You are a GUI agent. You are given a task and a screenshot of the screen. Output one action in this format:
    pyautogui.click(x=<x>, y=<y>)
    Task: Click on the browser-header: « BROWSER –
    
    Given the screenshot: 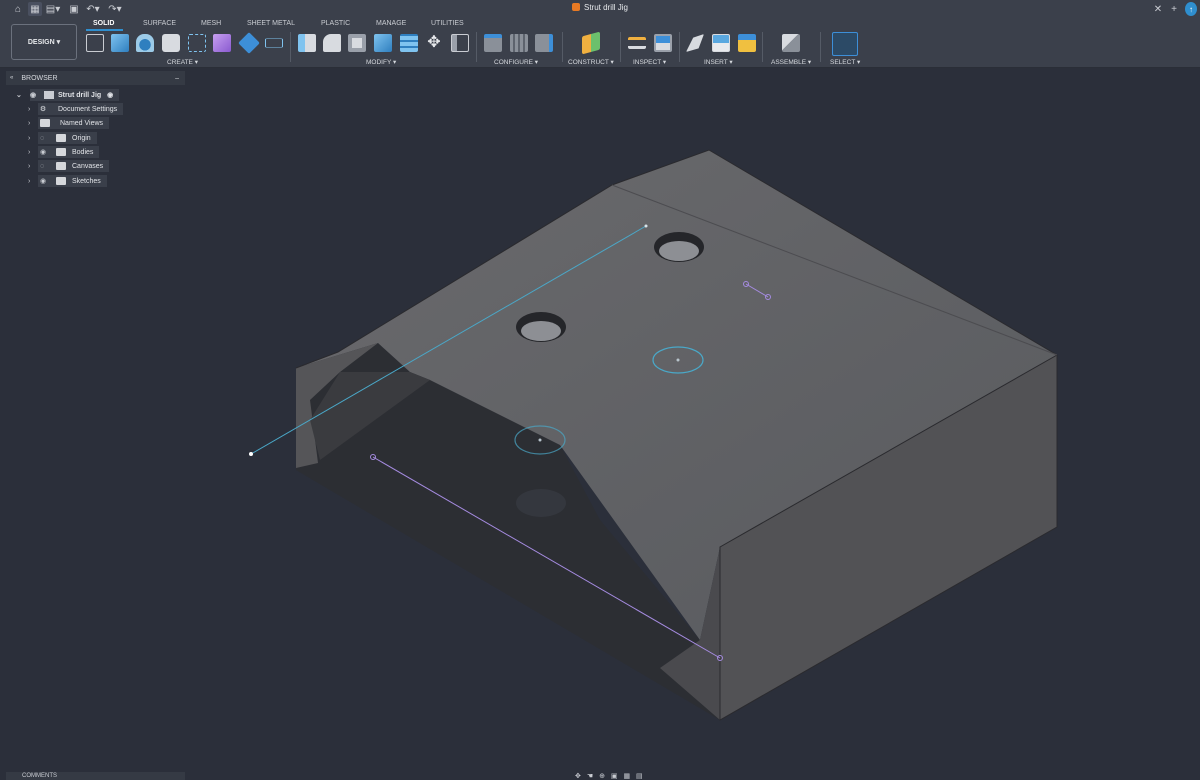 What is the action you would take?
    pyautogui.click(x=95, y=78)
    